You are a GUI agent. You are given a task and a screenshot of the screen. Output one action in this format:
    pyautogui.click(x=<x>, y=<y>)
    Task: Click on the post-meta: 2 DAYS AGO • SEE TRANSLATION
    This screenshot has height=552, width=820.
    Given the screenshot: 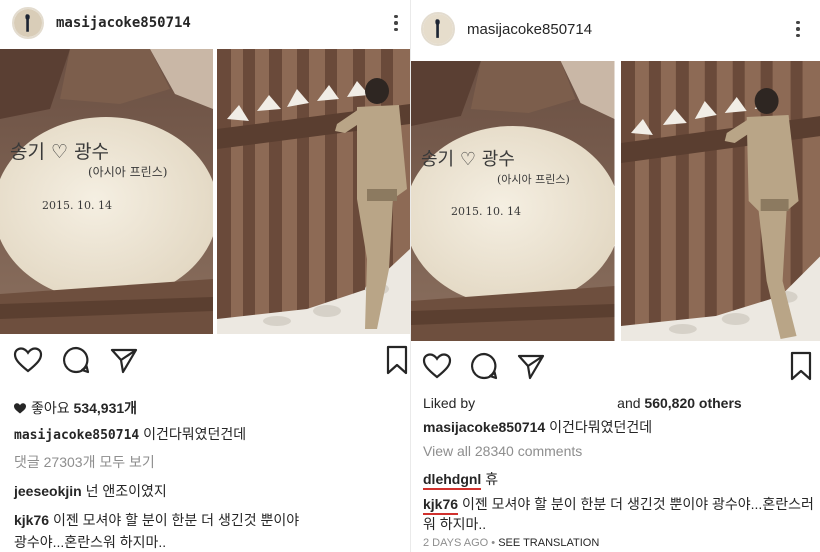 What is the action you would take?
    pyautogui.click(x=511, y=543)
    